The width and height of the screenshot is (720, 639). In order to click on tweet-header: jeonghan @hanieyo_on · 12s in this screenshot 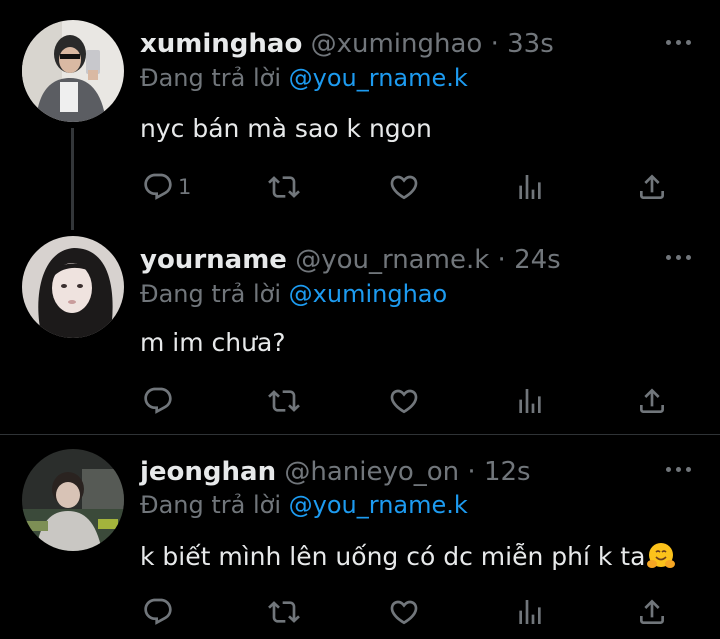, I will do `click(335, 472)`.